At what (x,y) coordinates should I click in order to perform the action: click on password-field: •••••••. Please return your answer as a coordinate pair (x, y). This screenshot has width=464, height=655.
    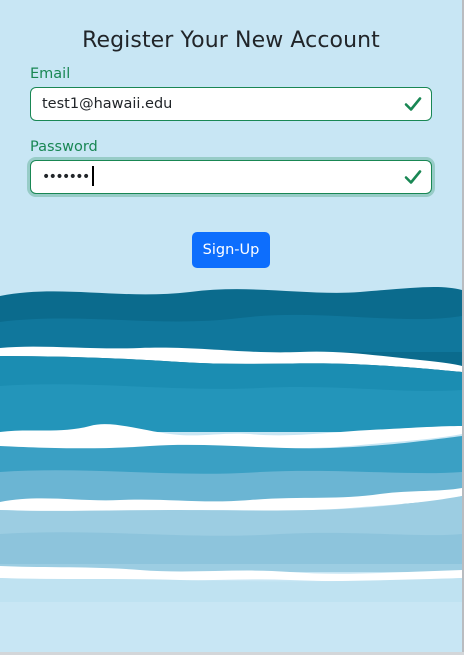
    Looking at the image, I should click on (231, 177).